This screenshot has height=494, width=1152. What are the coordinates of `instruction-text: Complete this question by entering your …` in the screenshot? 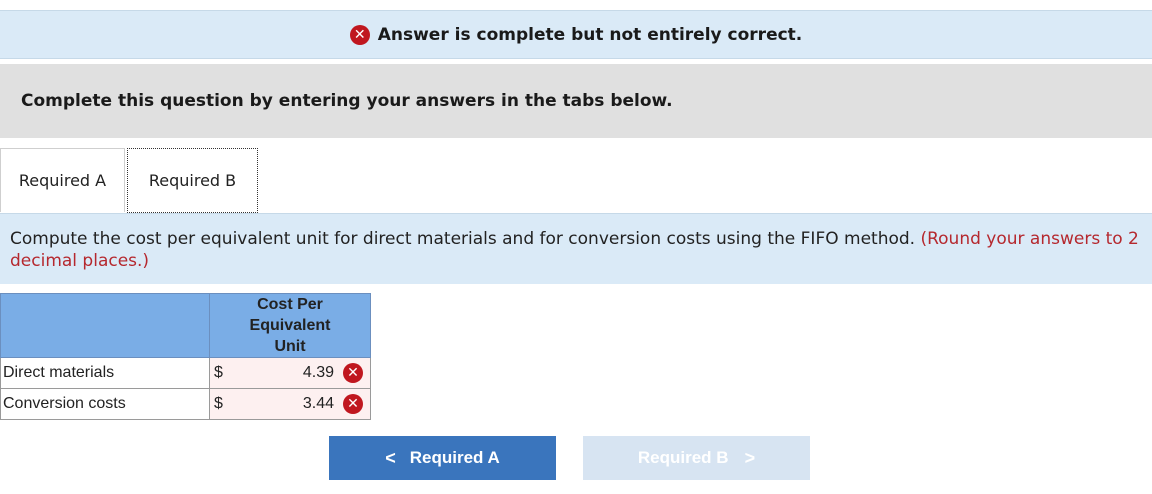 It's located at (347, 101).